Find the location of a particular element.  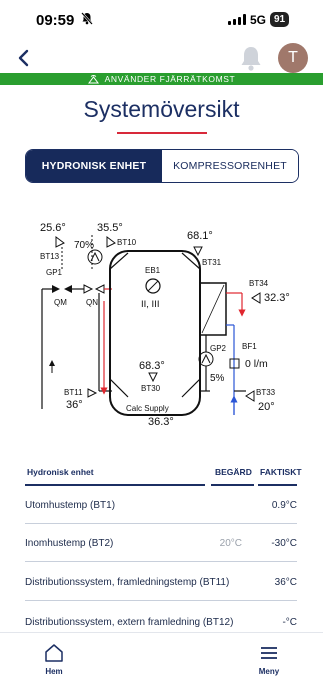

row-actual: 36°C is located at coordinates (285, 582).